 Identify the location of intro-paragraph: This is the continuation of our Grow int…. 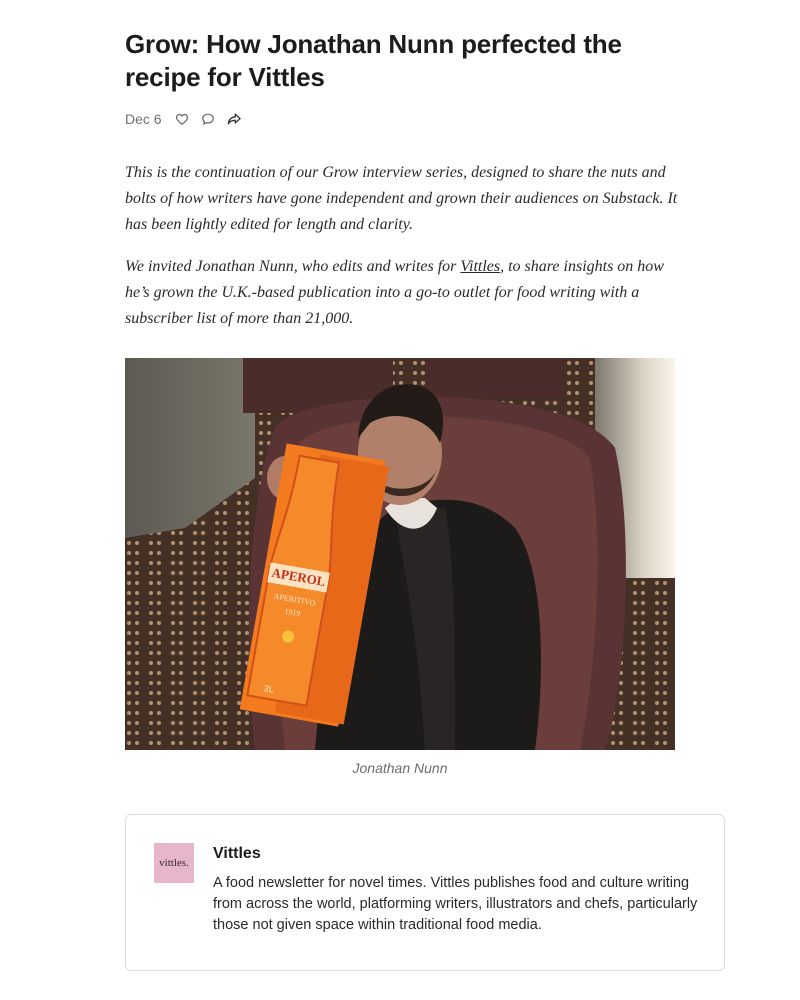
(401, 198).